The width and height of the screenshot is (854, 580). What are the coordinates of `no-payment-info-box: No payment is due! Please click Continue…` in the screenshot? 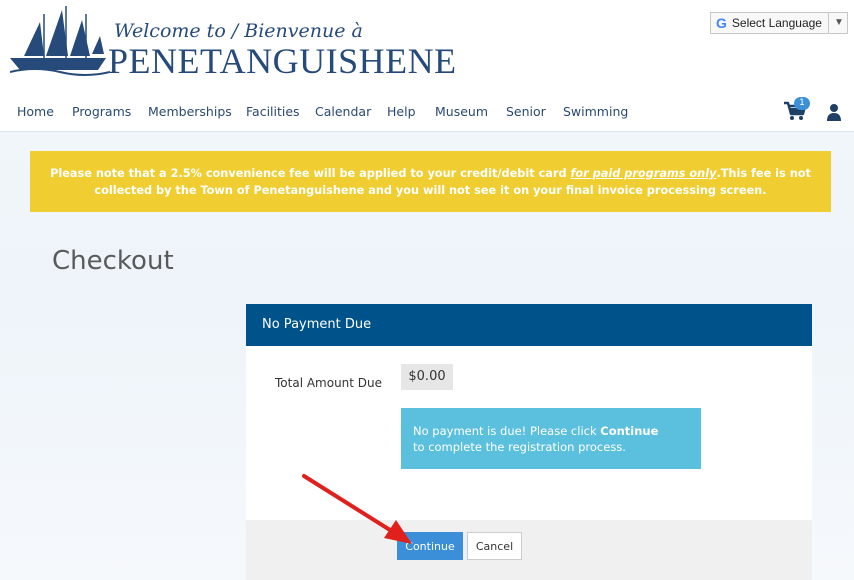 It's located at (551, 438).